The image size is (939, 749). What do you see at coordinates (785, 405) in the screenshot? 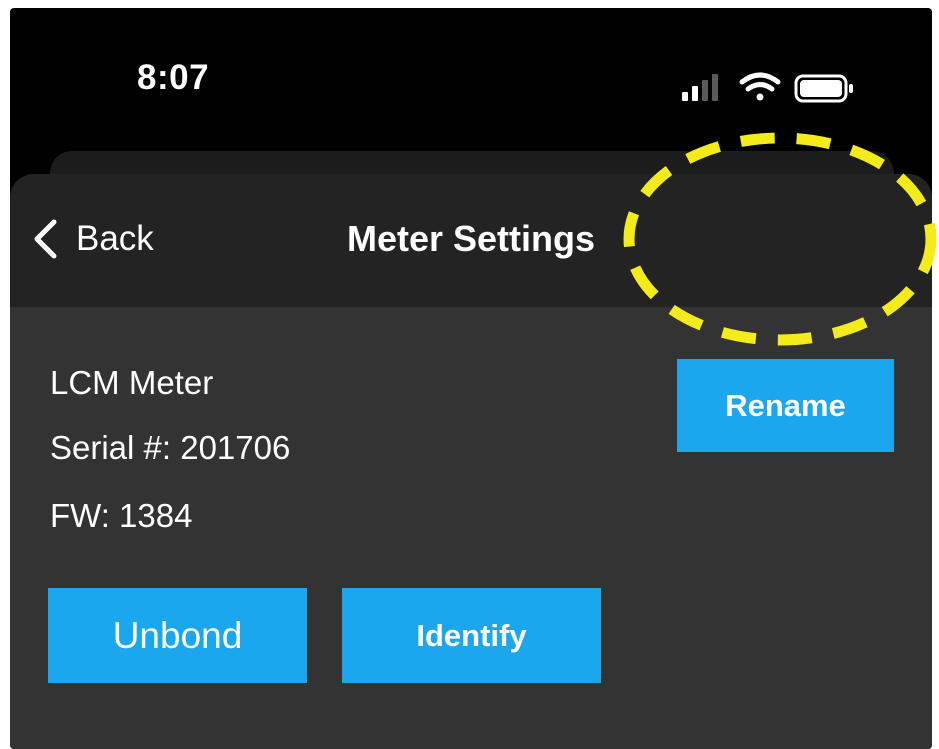
I see `rename-button: Rename` at bounding box center [785, 405].